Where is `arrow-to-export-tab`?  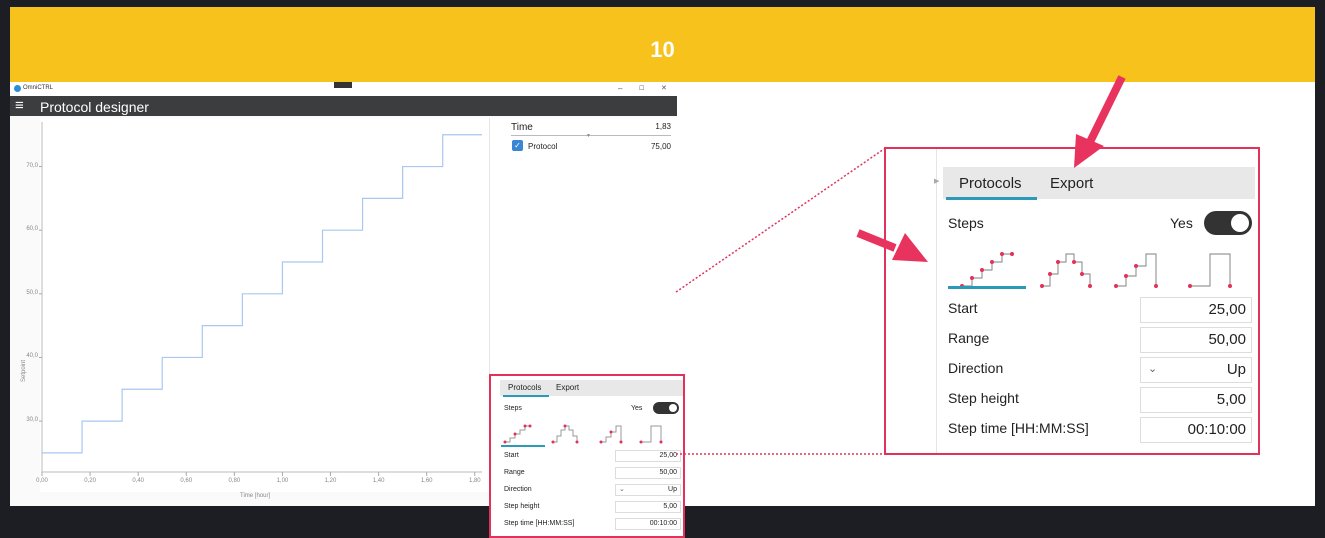 arrow-to-export-tab is located at coordinates (1100, 121).